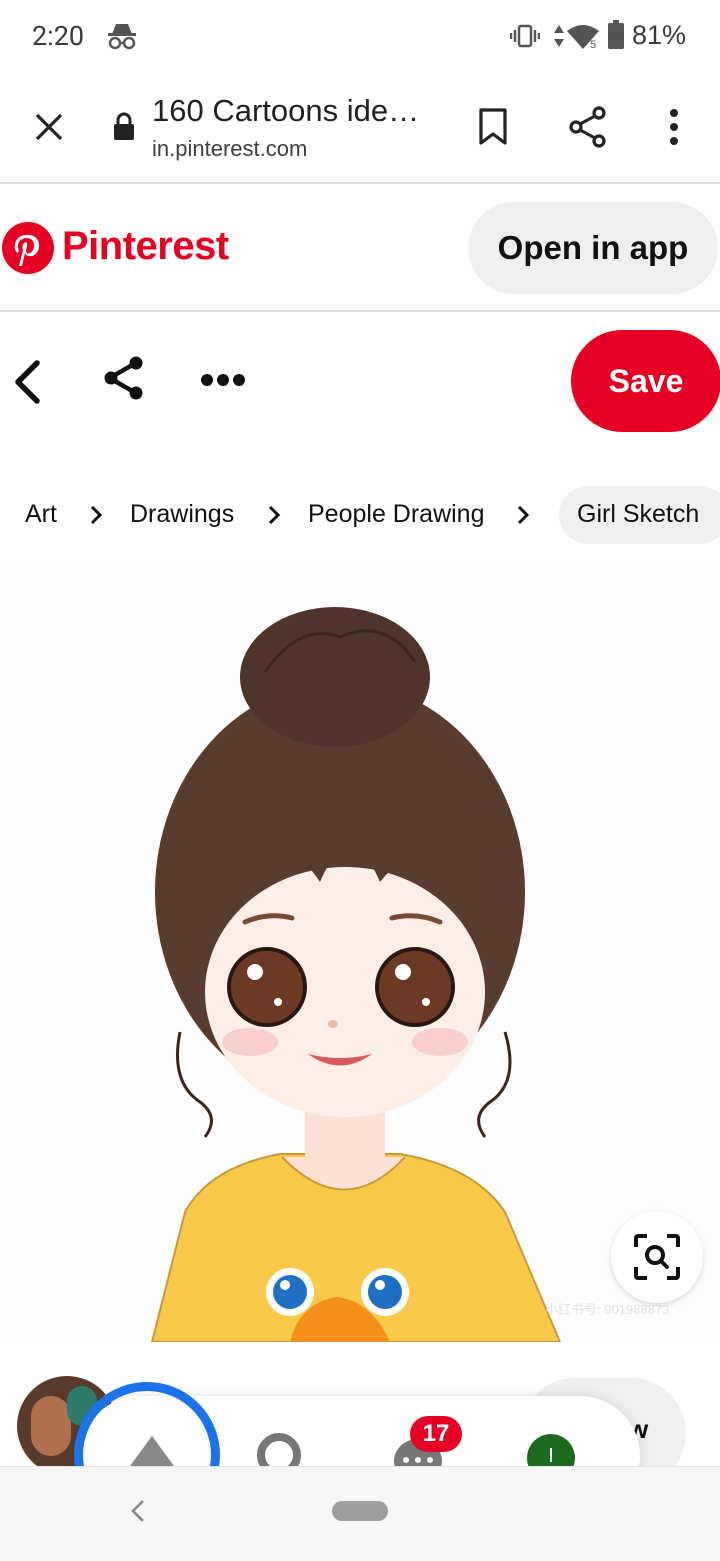  Describe the element at coordinates (279, 1449) in the screenshot. I see `search-icon` at that location.